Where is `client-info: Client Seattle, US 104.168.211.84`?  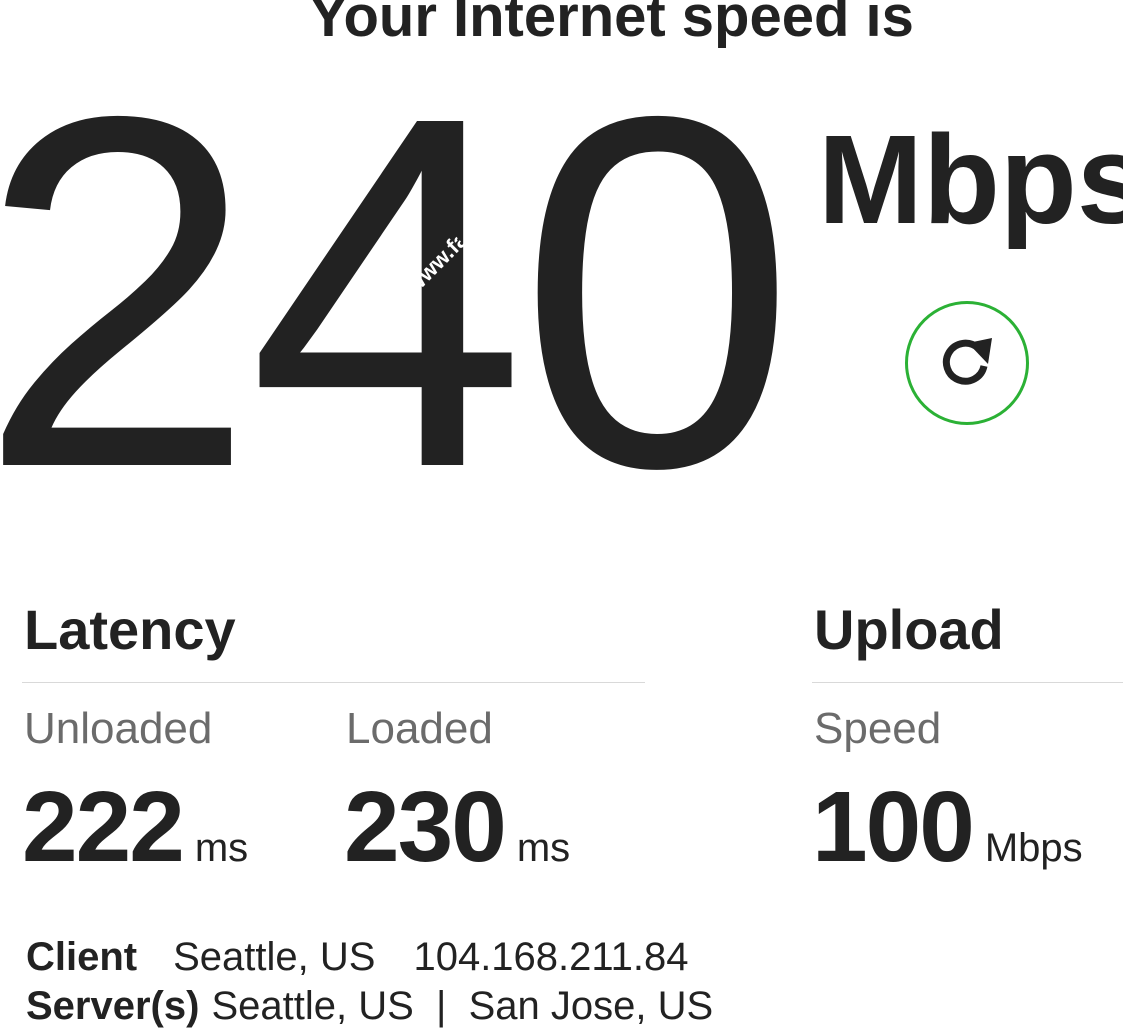 client-info: Client Seattle, US 104.168.211.84 is located at coordinates (357, 957).